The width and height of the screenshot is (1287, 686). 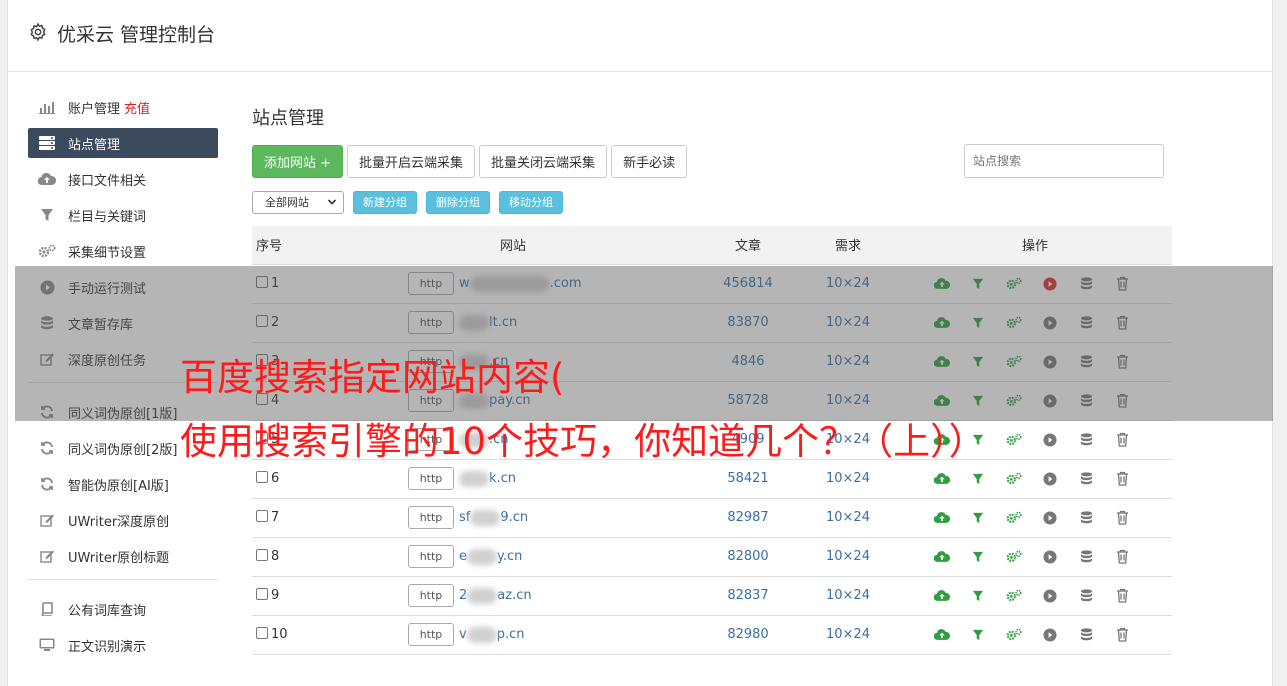 What do you see at coordinates (107, 217) in the screenshot?
I see `sidebar-item-label: 栏目与关键词` at bounding box center [107, 217].